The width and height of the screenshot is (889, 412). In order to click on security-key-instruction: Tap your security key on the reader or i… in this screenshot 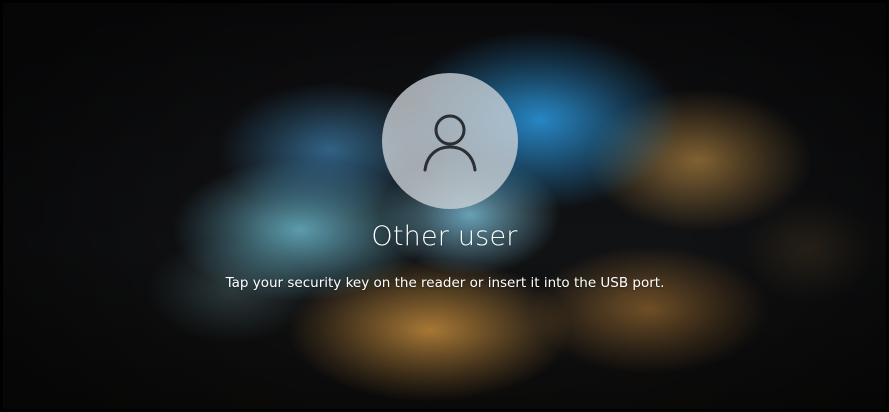, I will do `click(445, 283)`.